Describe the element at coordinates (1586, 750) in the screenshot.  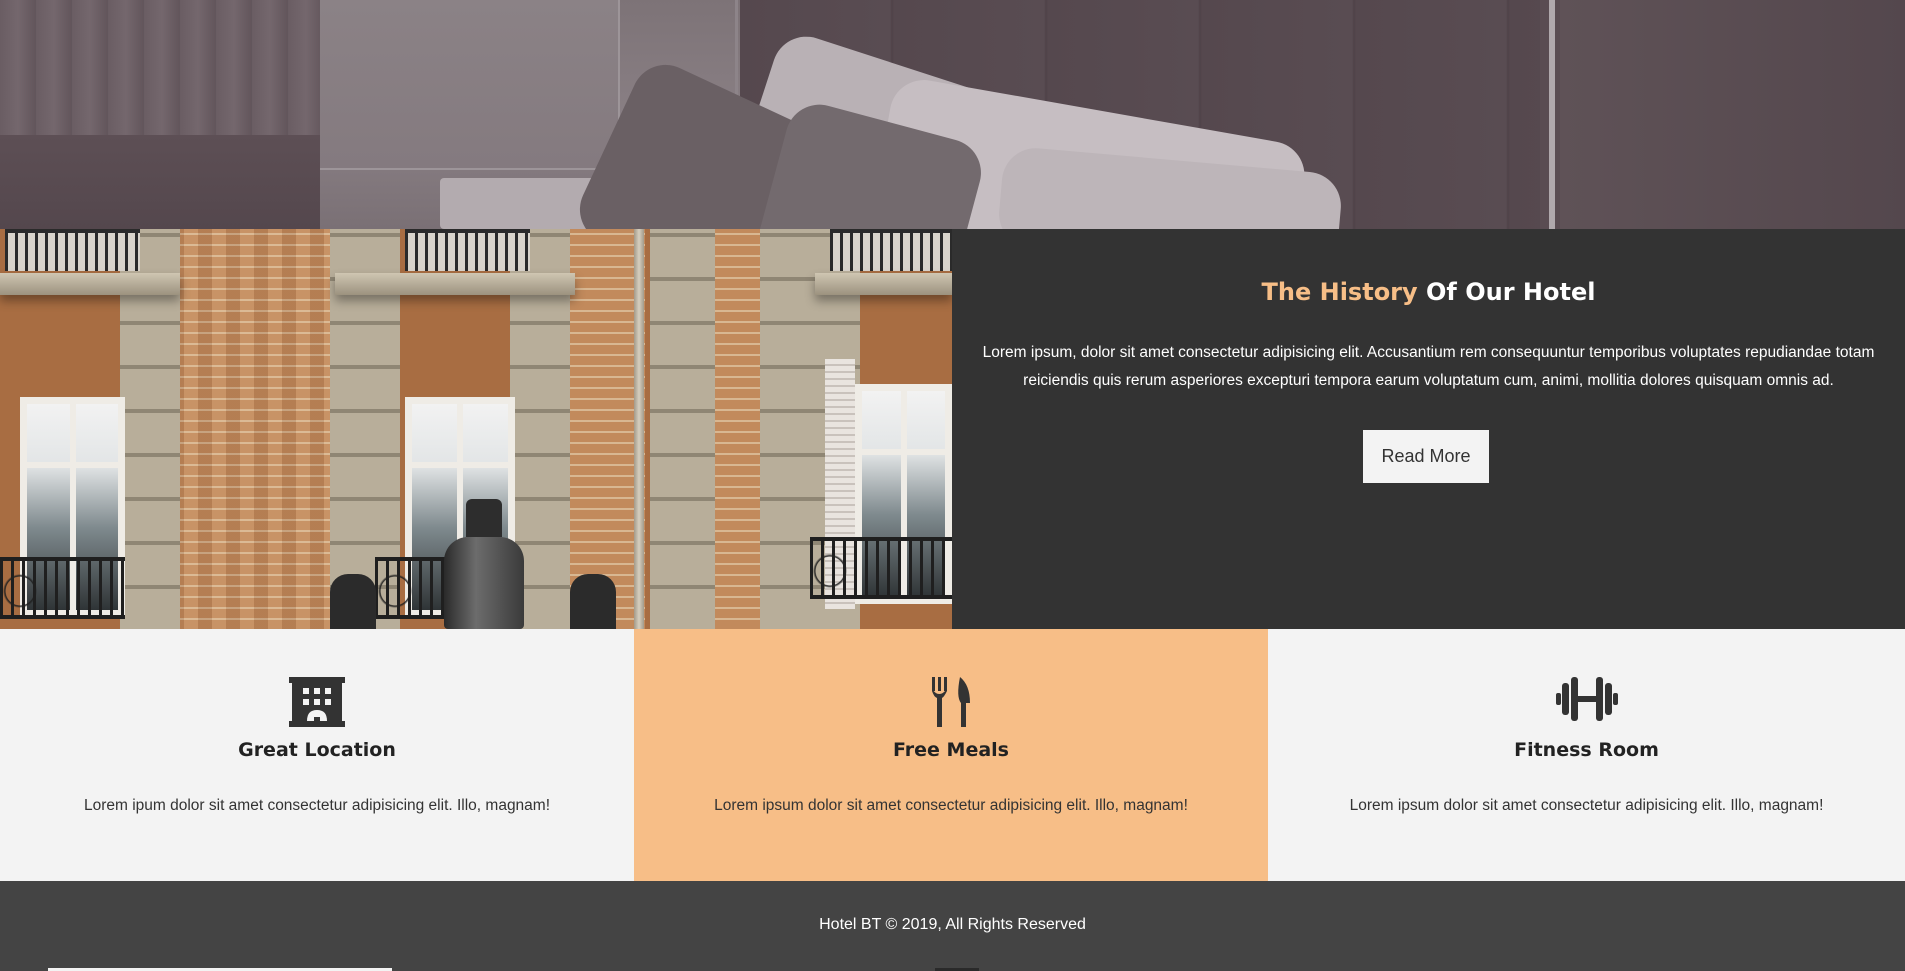
I see `feature-title: Fitness Room` at that location.